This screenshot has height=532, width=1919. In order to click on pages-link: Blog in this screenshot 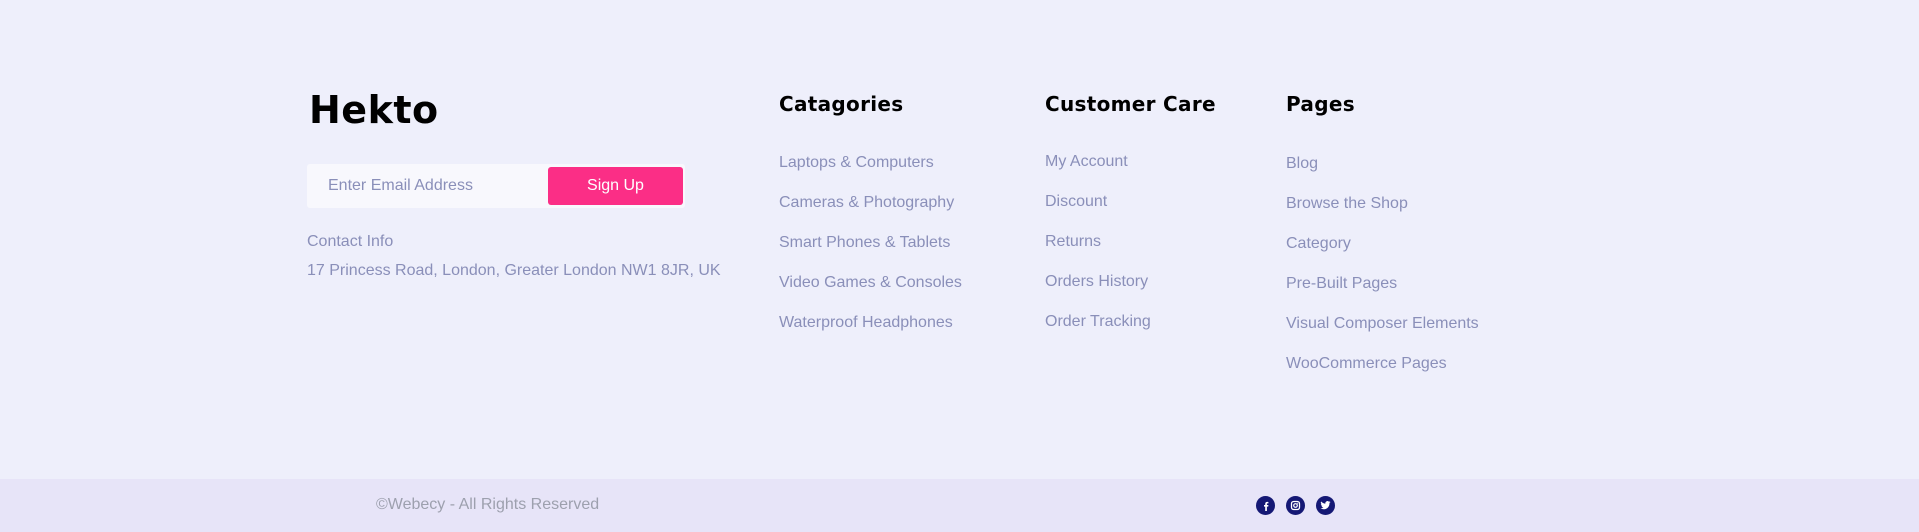, I will do `click(1382, 174)`.